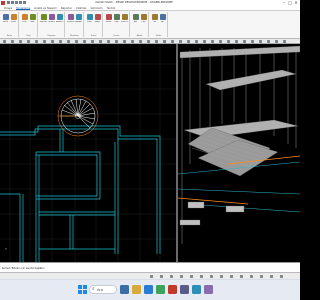 The image size is (320, 300). What do you see at coordinates (24, 2) in the screenshot?
I see `redo-icon` at bounding box center [24, 2].